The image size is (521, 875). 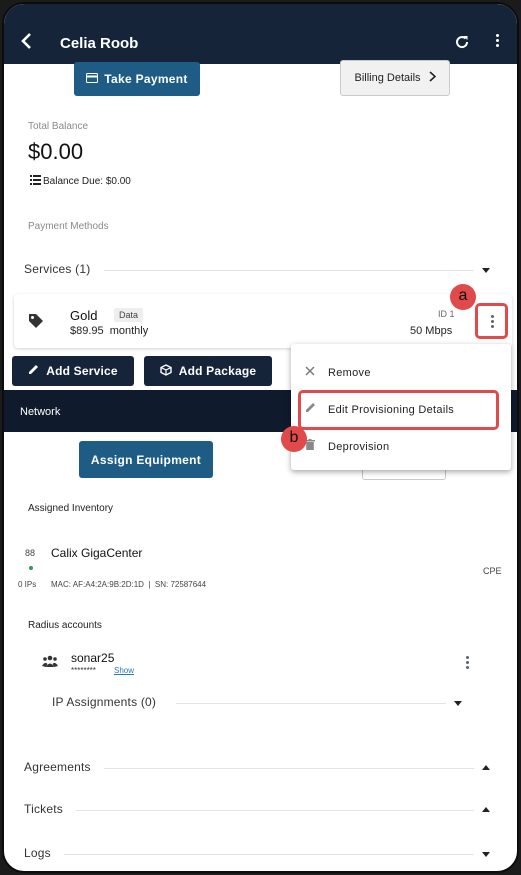 I want to click on service-price: $89.95 monthly, so click(x=109, y=331).